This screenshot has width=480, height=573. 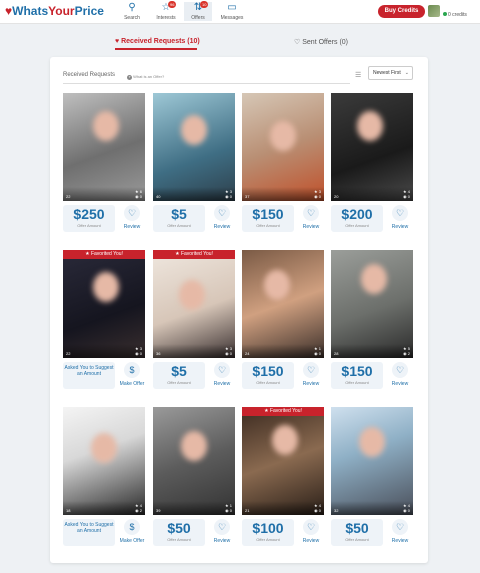 I want to click on profile-photo: 32 ★ 4 ◉ 0, so click(x=372, y=461).